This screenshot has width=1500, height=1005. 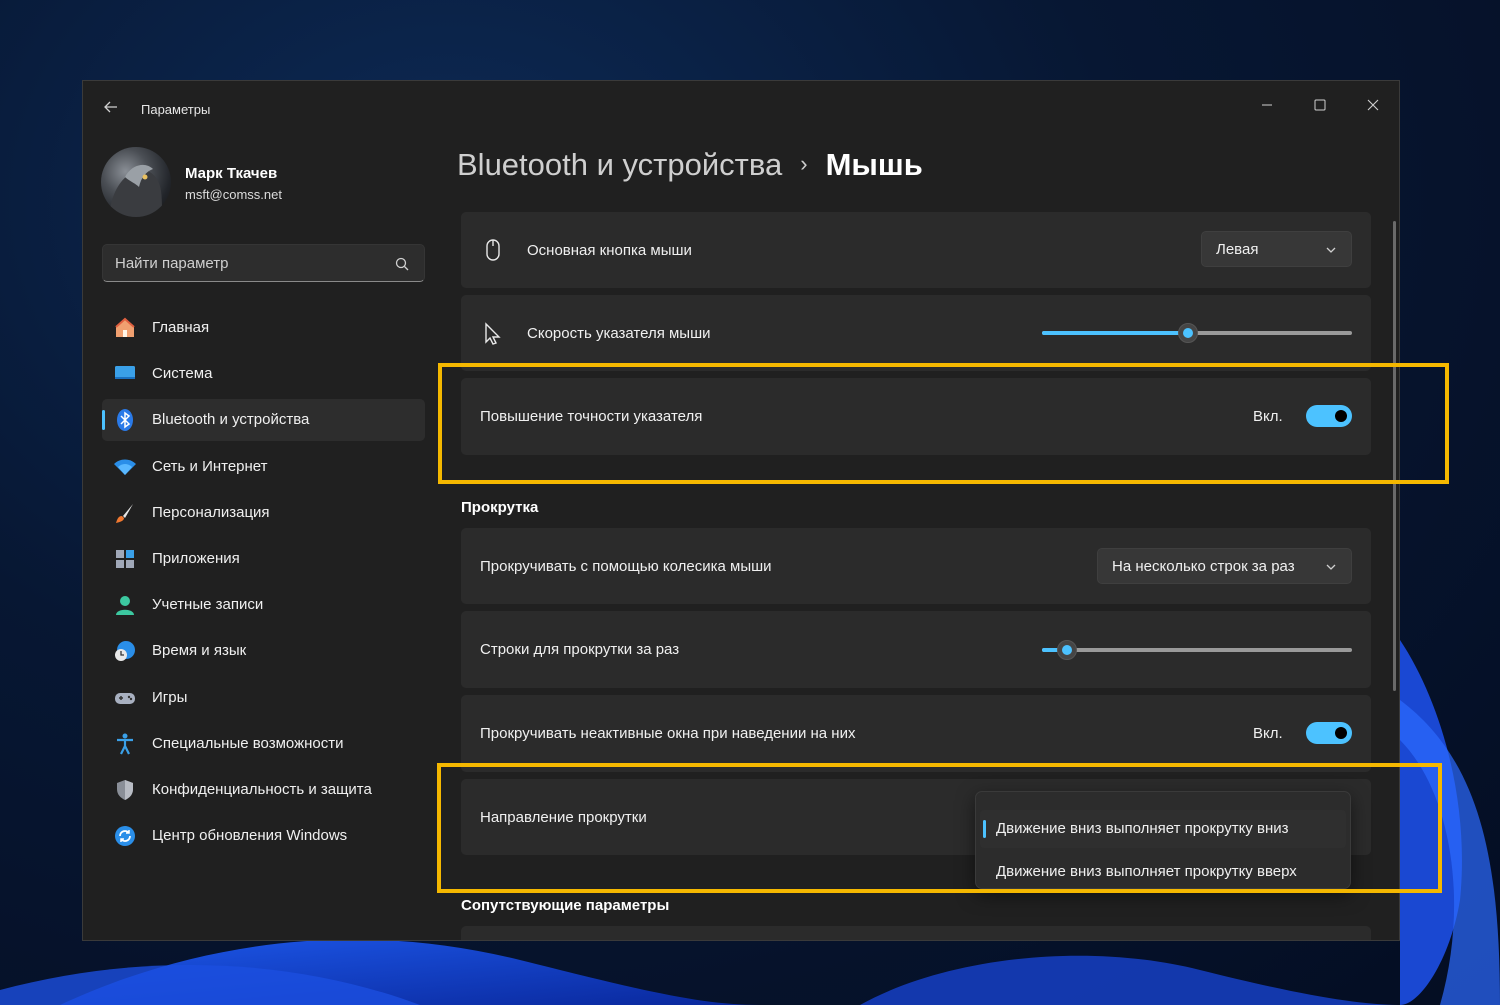 I want to click on sidebar-item-label: Учетные записи, so click(x=208, y=605).